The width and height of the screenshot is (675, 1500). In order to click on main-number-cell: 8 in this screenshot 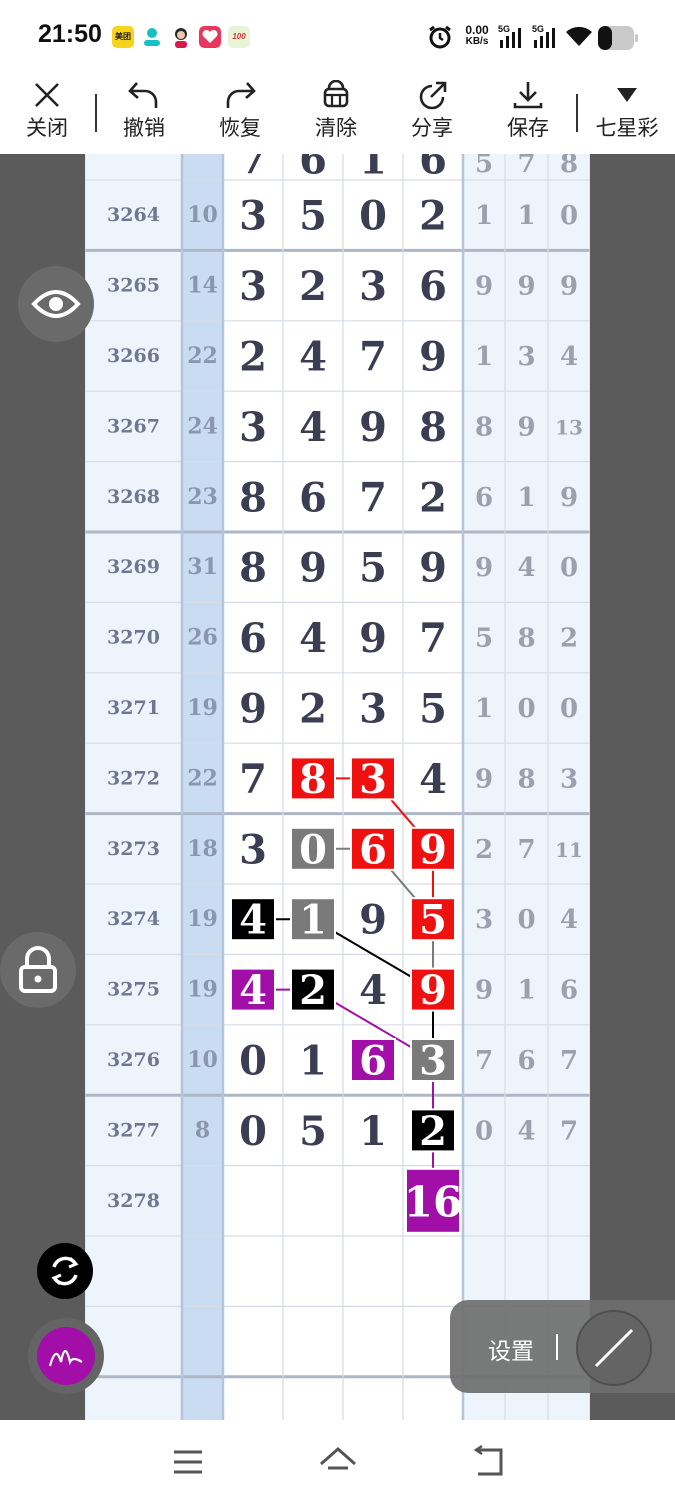, I will do `click(433, 427)`.